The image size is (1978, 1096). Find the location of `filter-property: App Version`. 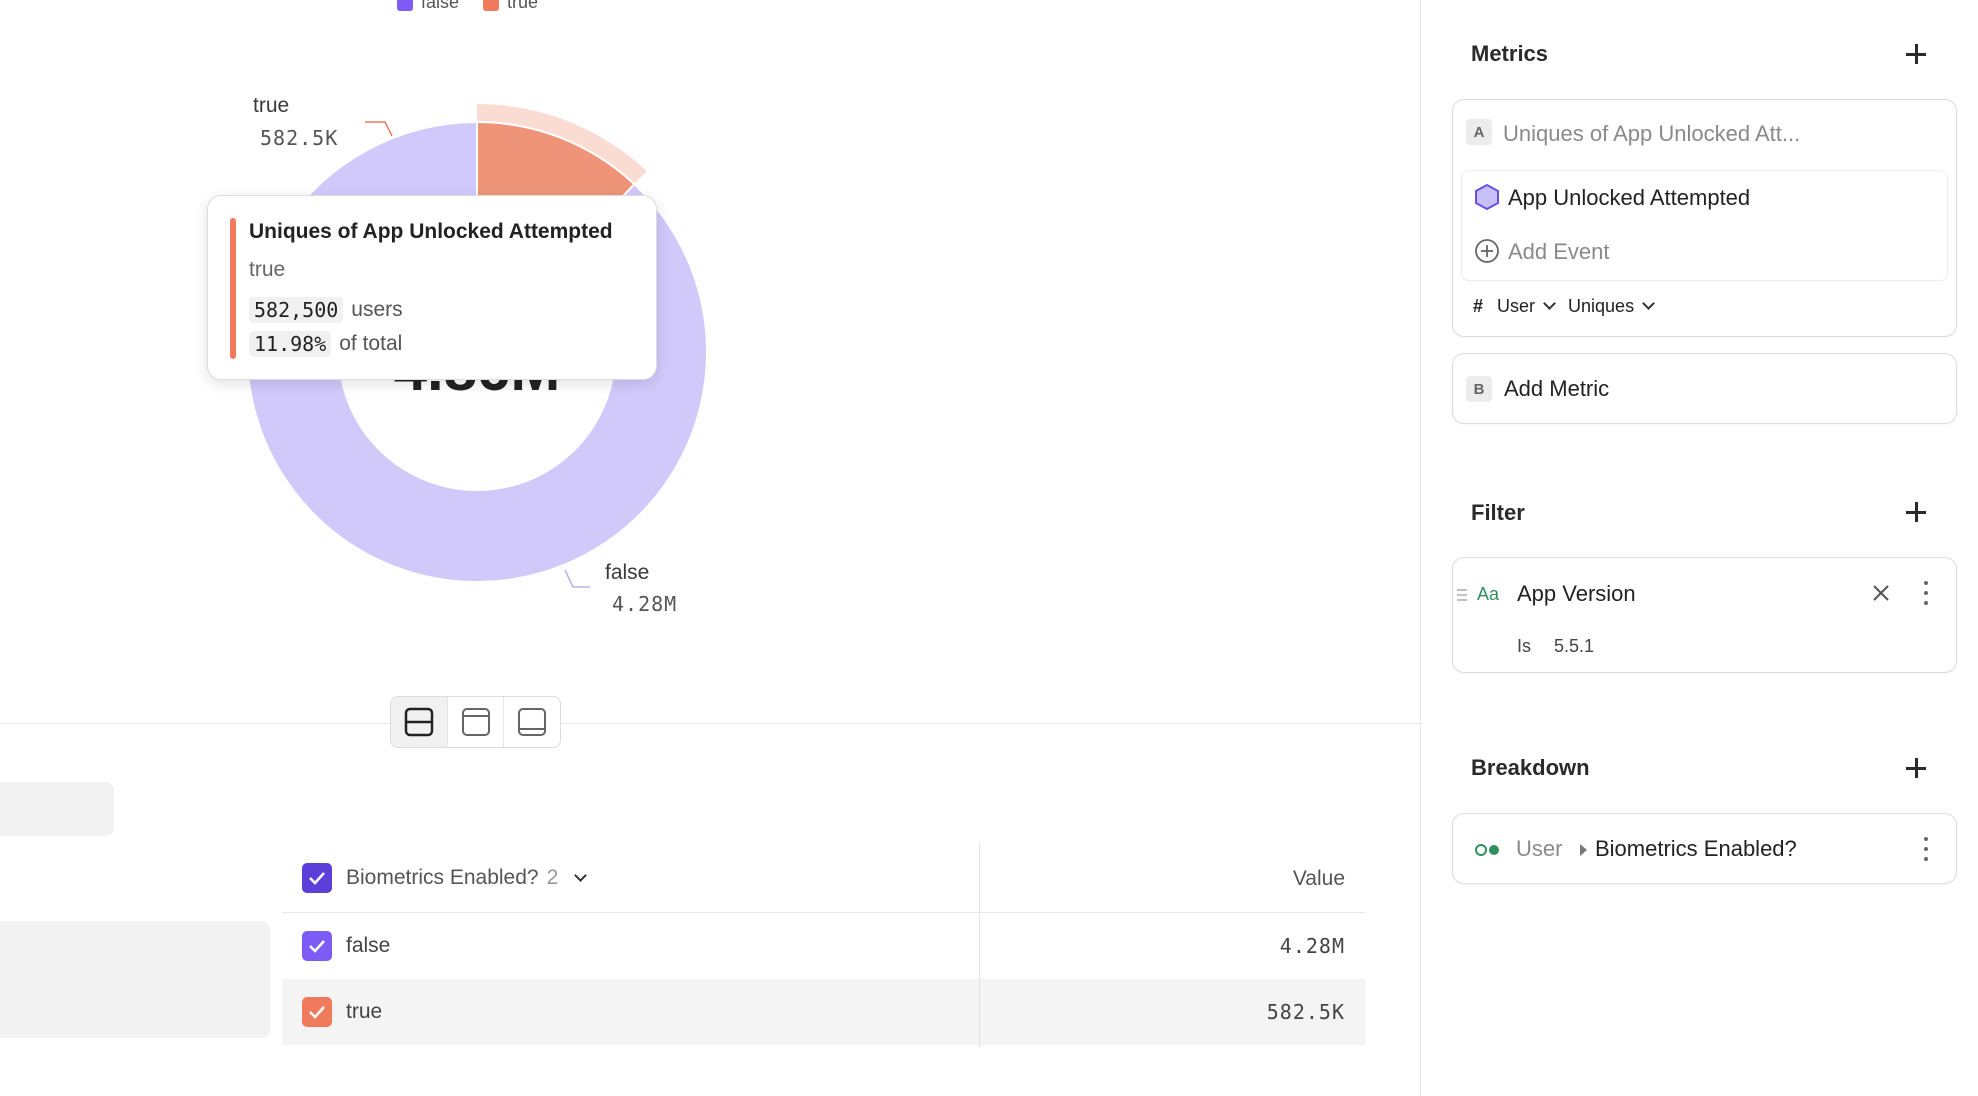

filter-property: App Version is located at coordinates (1576, 594).